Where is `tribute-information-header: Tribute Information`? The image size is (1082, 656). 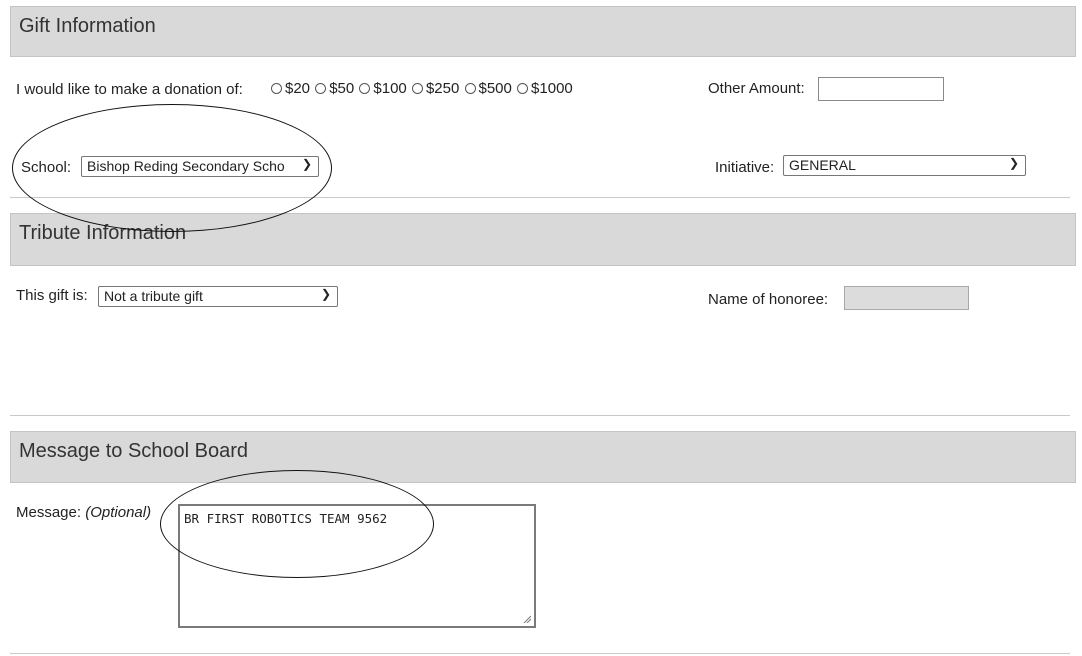
tribute-information-header: Tribute Information is located at coordinates (543, 239).